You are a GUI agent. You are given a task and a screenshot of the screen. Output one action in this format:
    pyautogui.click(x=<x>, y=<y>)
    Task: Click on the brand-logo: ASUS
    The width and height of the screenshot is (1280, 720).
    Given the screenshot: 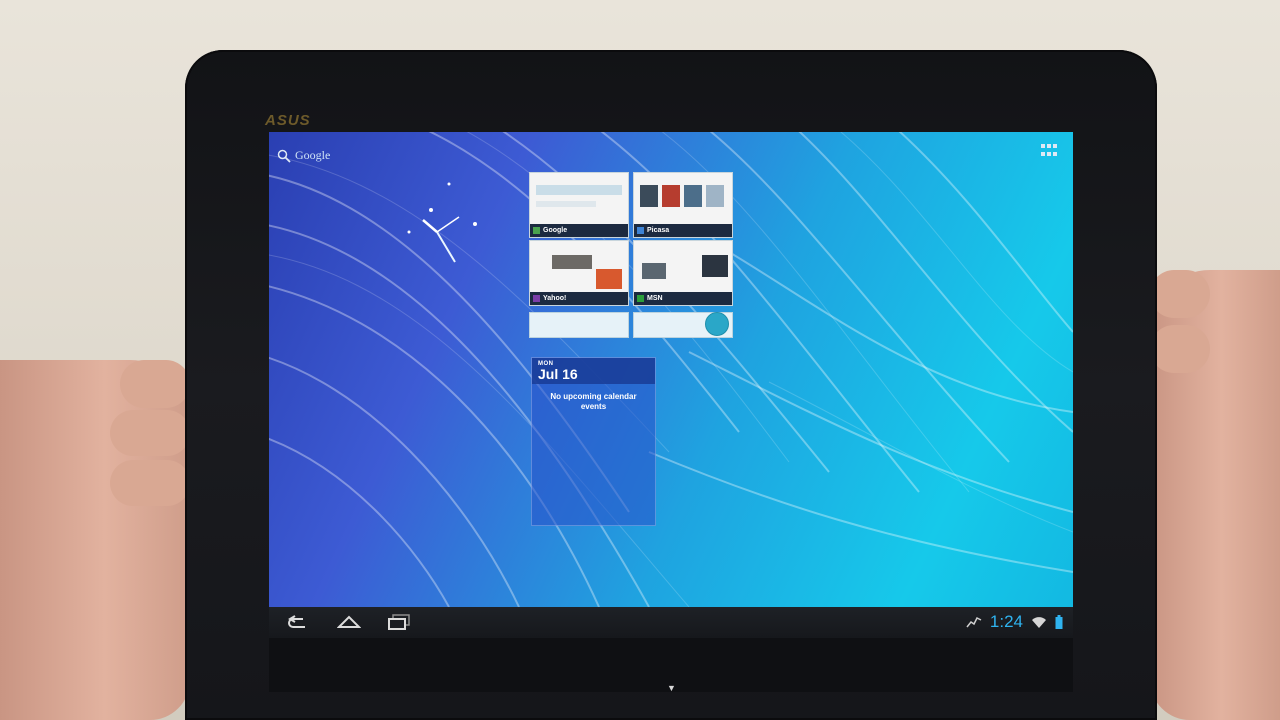 What is the action you would take?
    pyautogui.click(x=288, y=120)
    